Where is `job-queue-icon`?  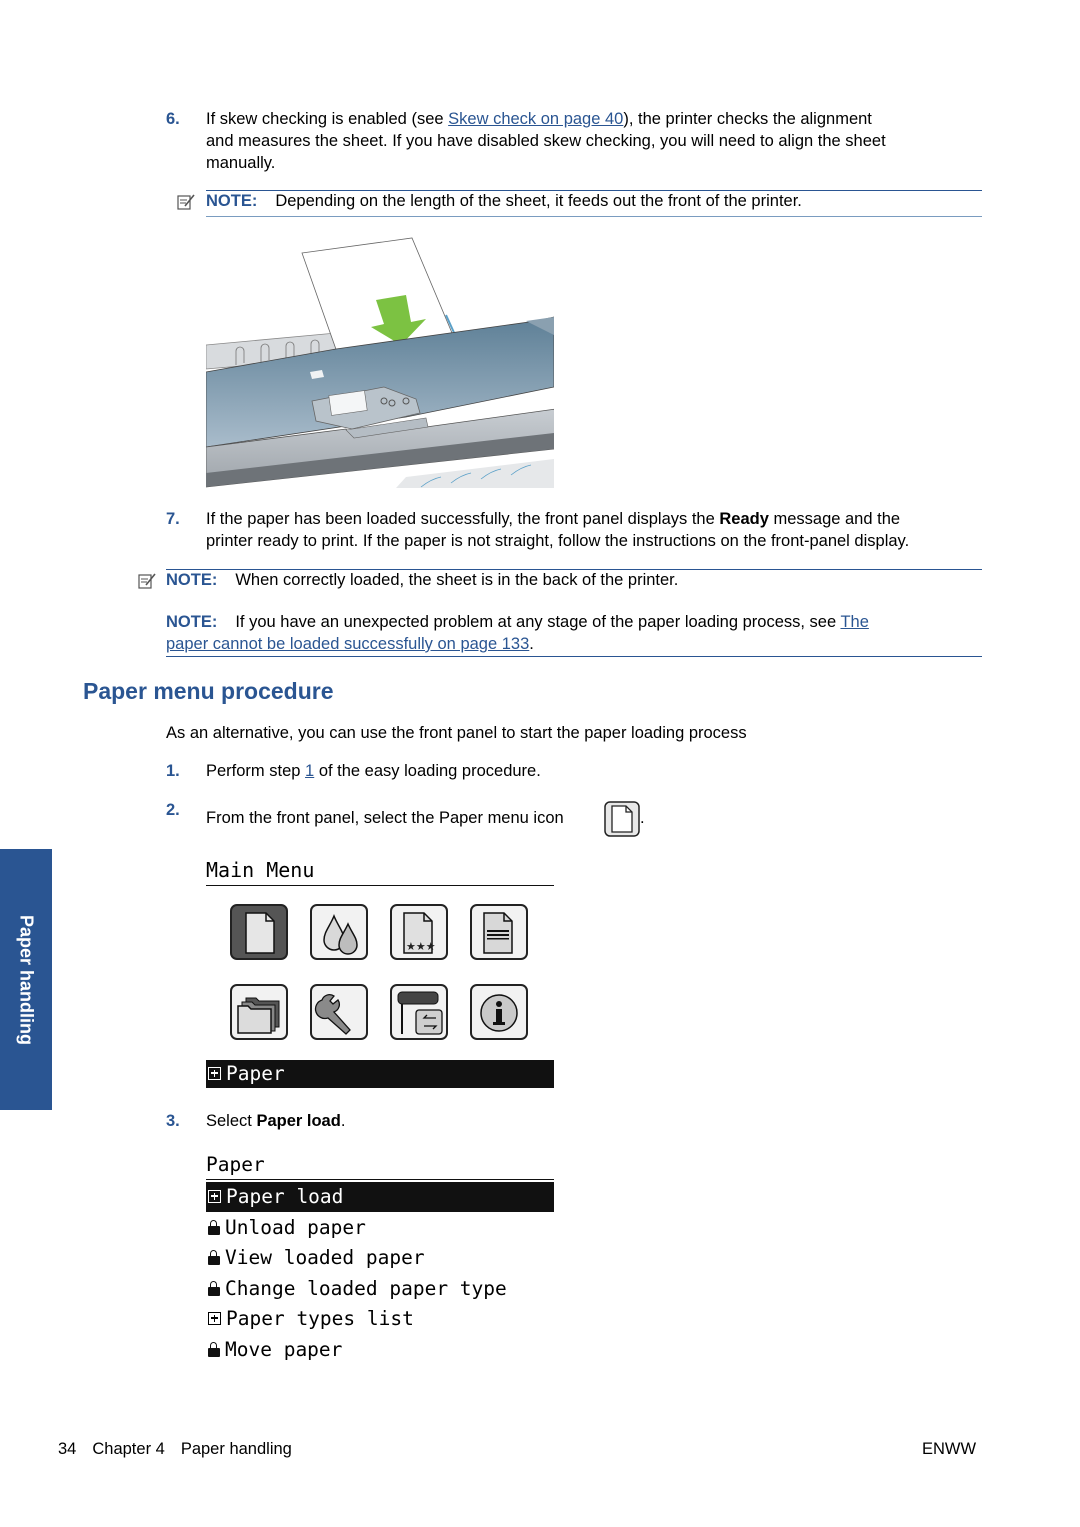 job-queue-icon is located at coordinates (499, 932).